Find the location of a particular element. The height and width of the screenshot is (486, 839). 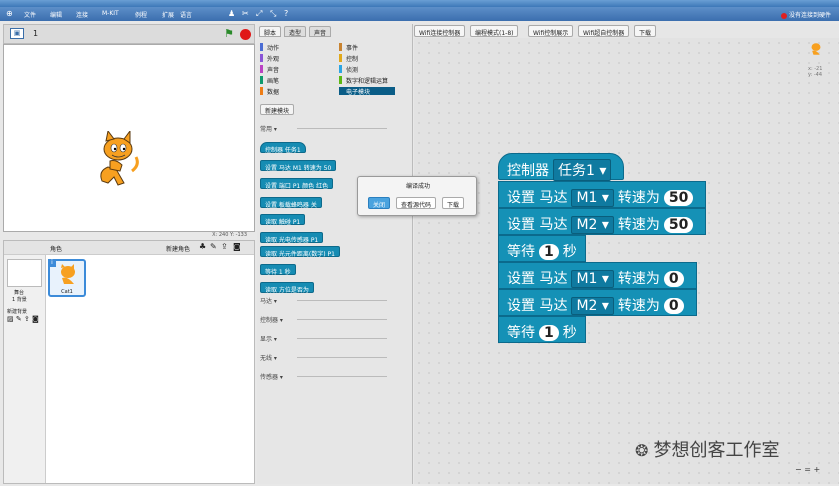

stage-canvas is located at coordinates (129, 138).